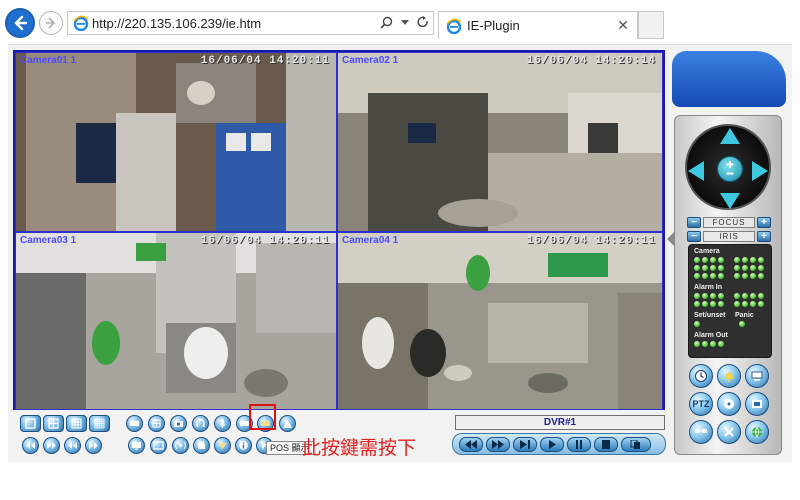 The image size is (800, 500). I want to click on camera-view-3: Camera03 1 16/06/04 14:20:11, so click(176, 321).